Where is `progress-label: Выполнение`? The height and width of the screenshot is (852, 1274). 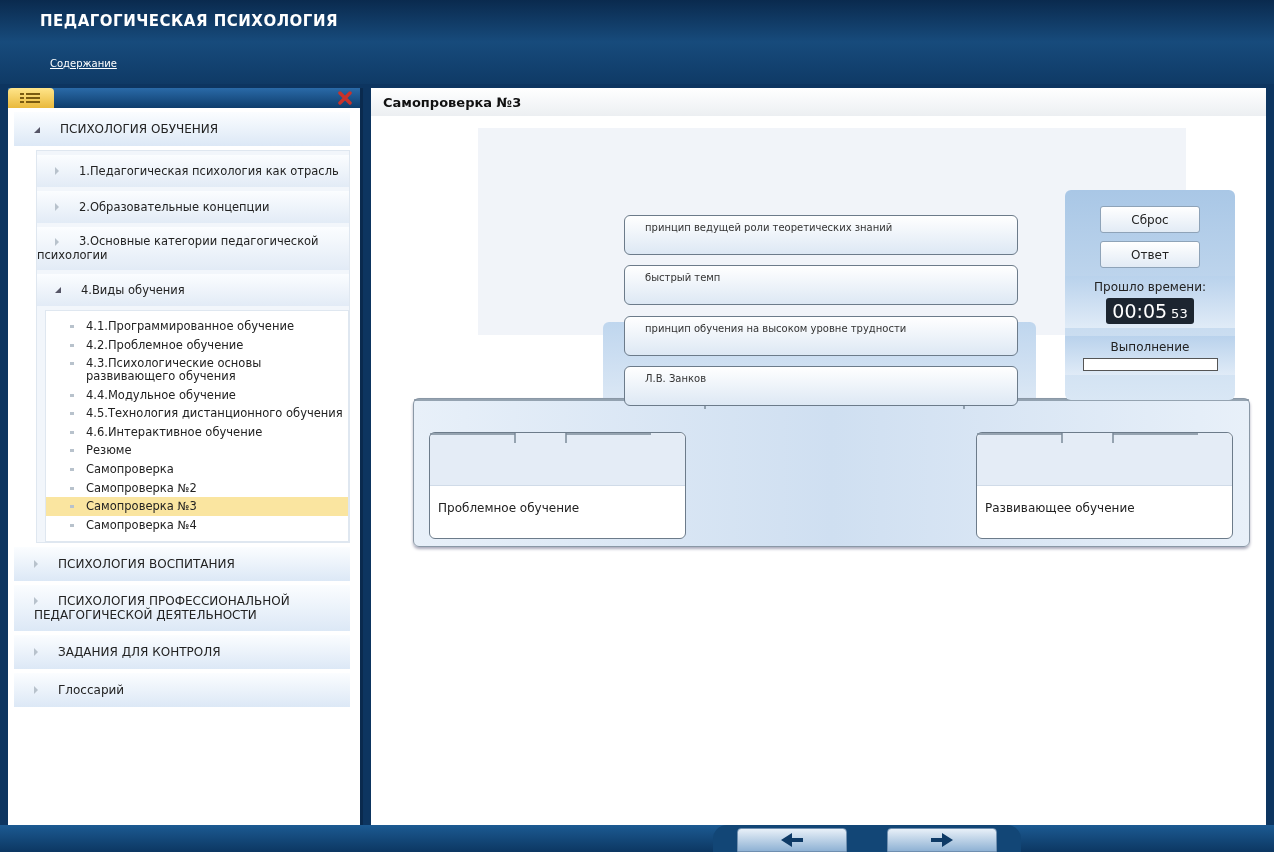
progress-label: Выполнение is located at coordinates (1150, 347).